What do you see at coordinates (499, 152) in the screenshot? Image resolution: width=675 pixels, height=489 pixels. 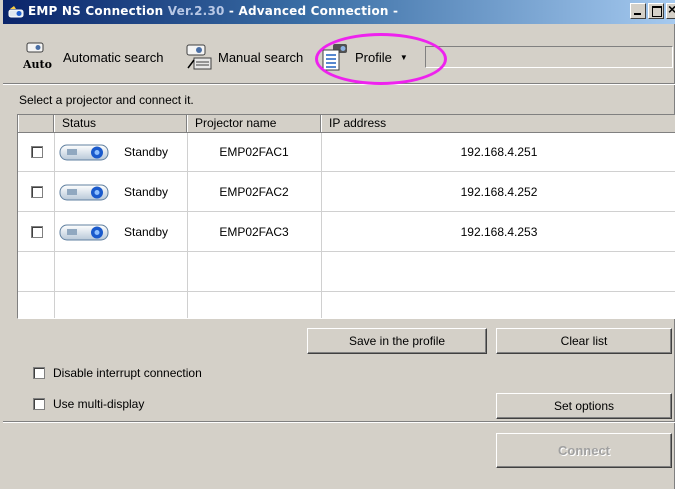 I see `ip-address: 192.168.4.251` at bounding box center [499, 152].